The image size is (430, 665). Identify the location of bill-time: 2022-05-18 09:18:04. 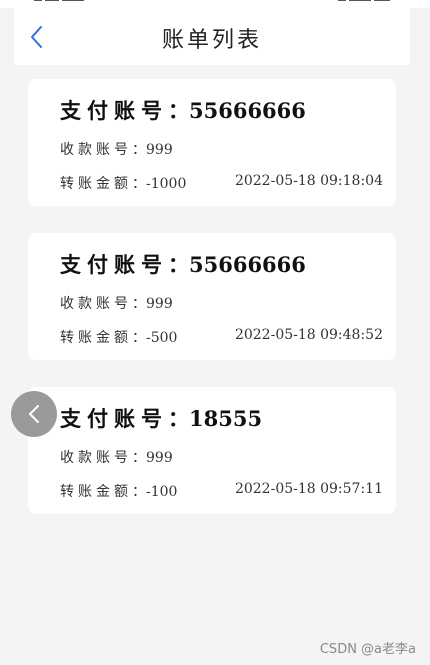
(308, 181).